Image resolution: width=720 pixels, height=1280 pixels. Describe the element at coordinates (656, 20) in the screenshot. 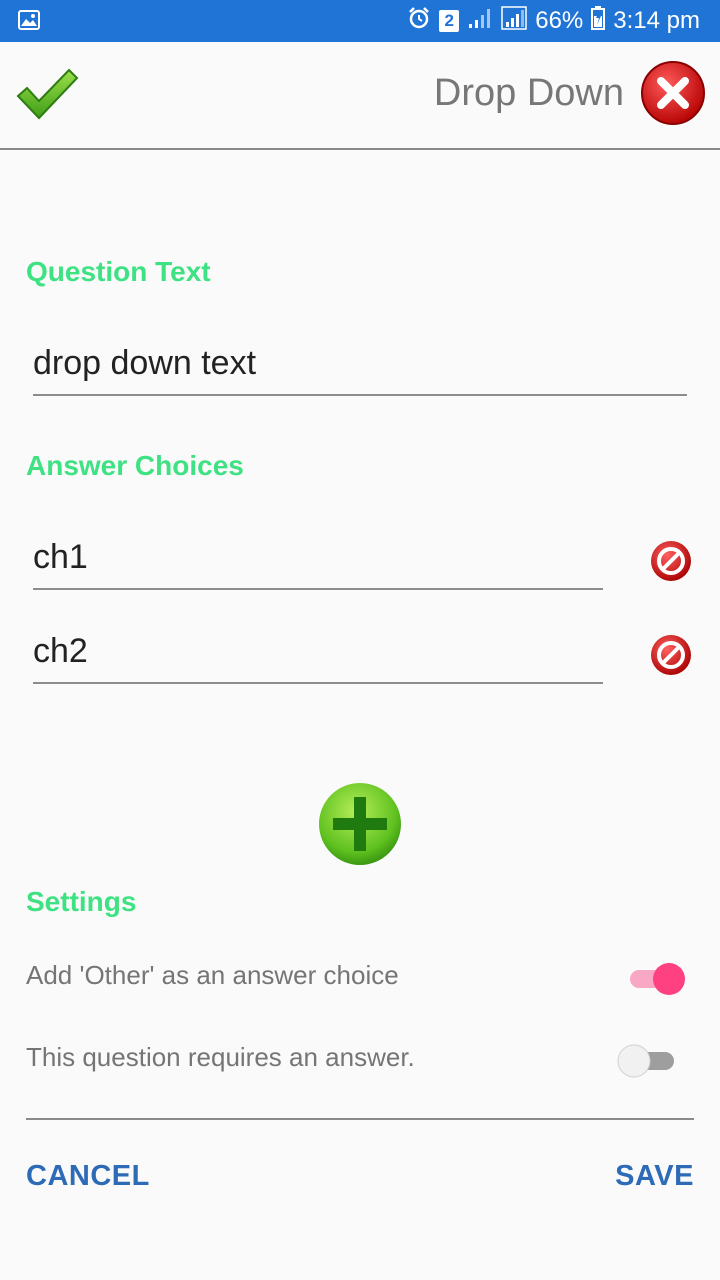

I see `clock: 3:14 pm` at that location.